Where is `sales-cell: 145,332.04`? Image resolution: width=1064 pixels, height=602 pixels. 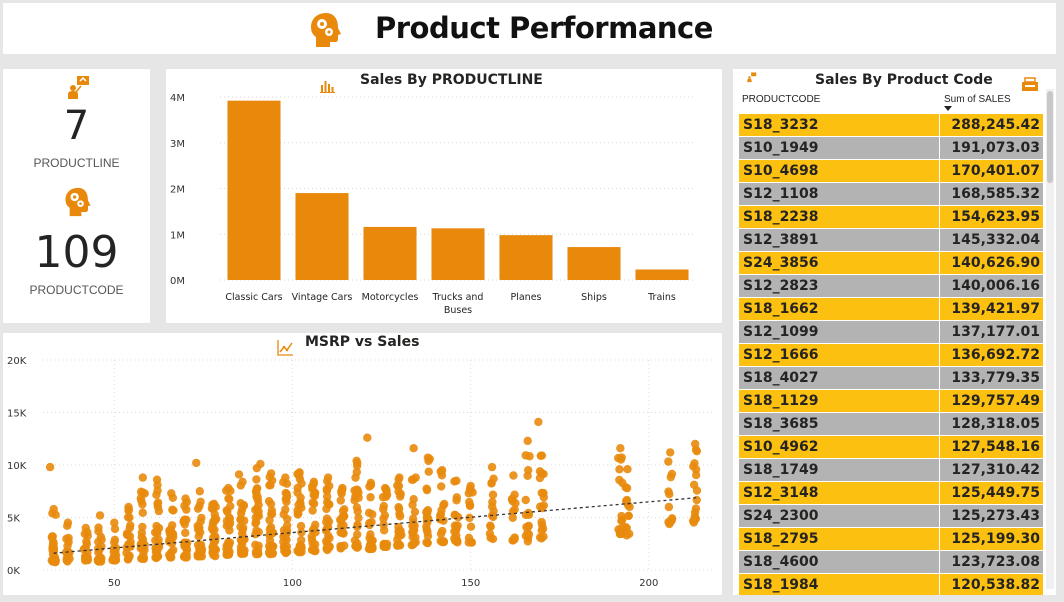
sales-cell: 145,332.04 is located at coordinates (991, 240).